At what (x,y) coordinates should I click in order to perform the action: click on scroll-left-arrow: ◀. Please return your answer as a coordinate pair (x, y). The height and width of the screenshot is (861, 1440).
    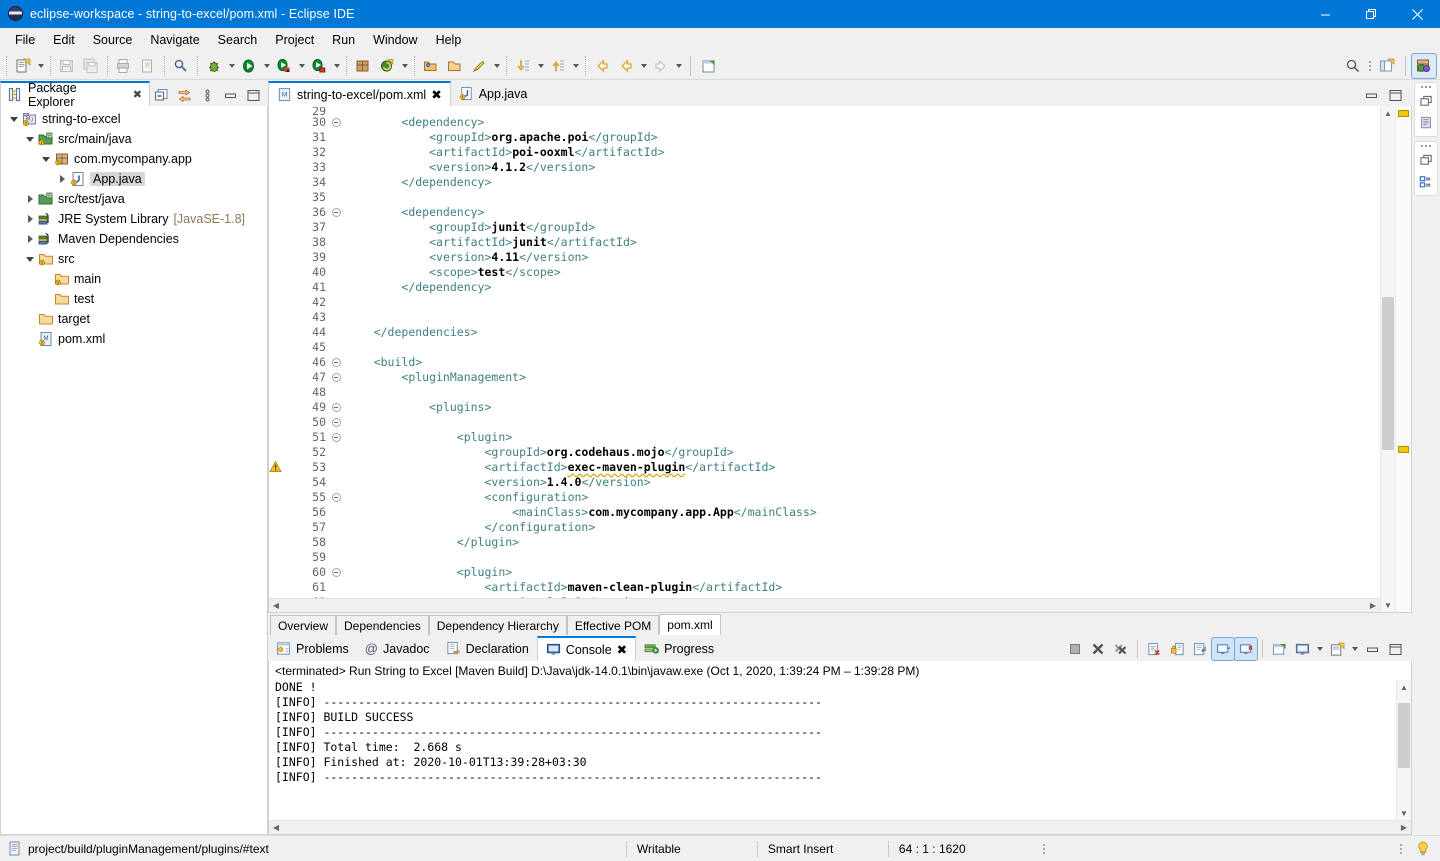
    Looking at the image, I should click on (276, 605).